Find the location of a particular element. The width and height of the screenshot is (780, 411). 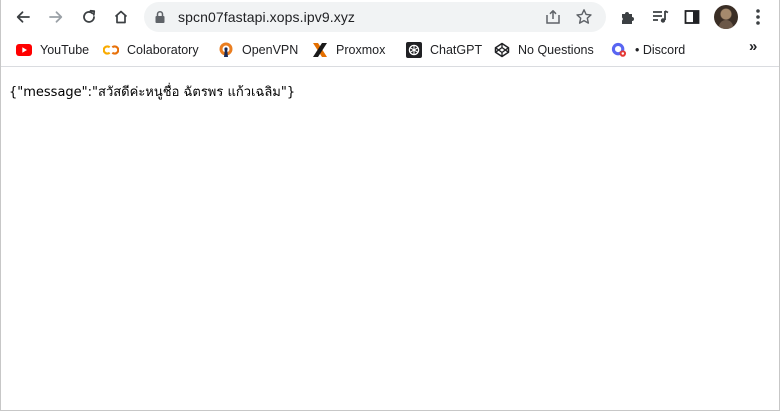

bookmark-label: ChatGPT is located at coordinates (456, 50).